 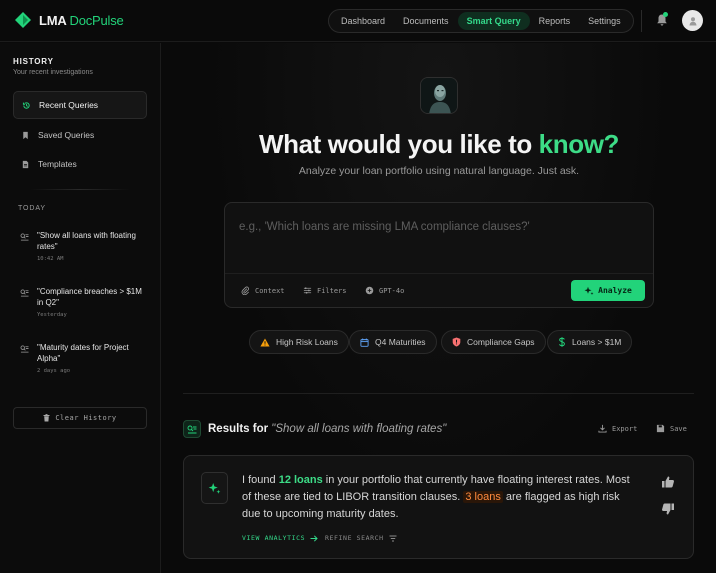 I want to click on trash-icon, so click(x=46, y=418).